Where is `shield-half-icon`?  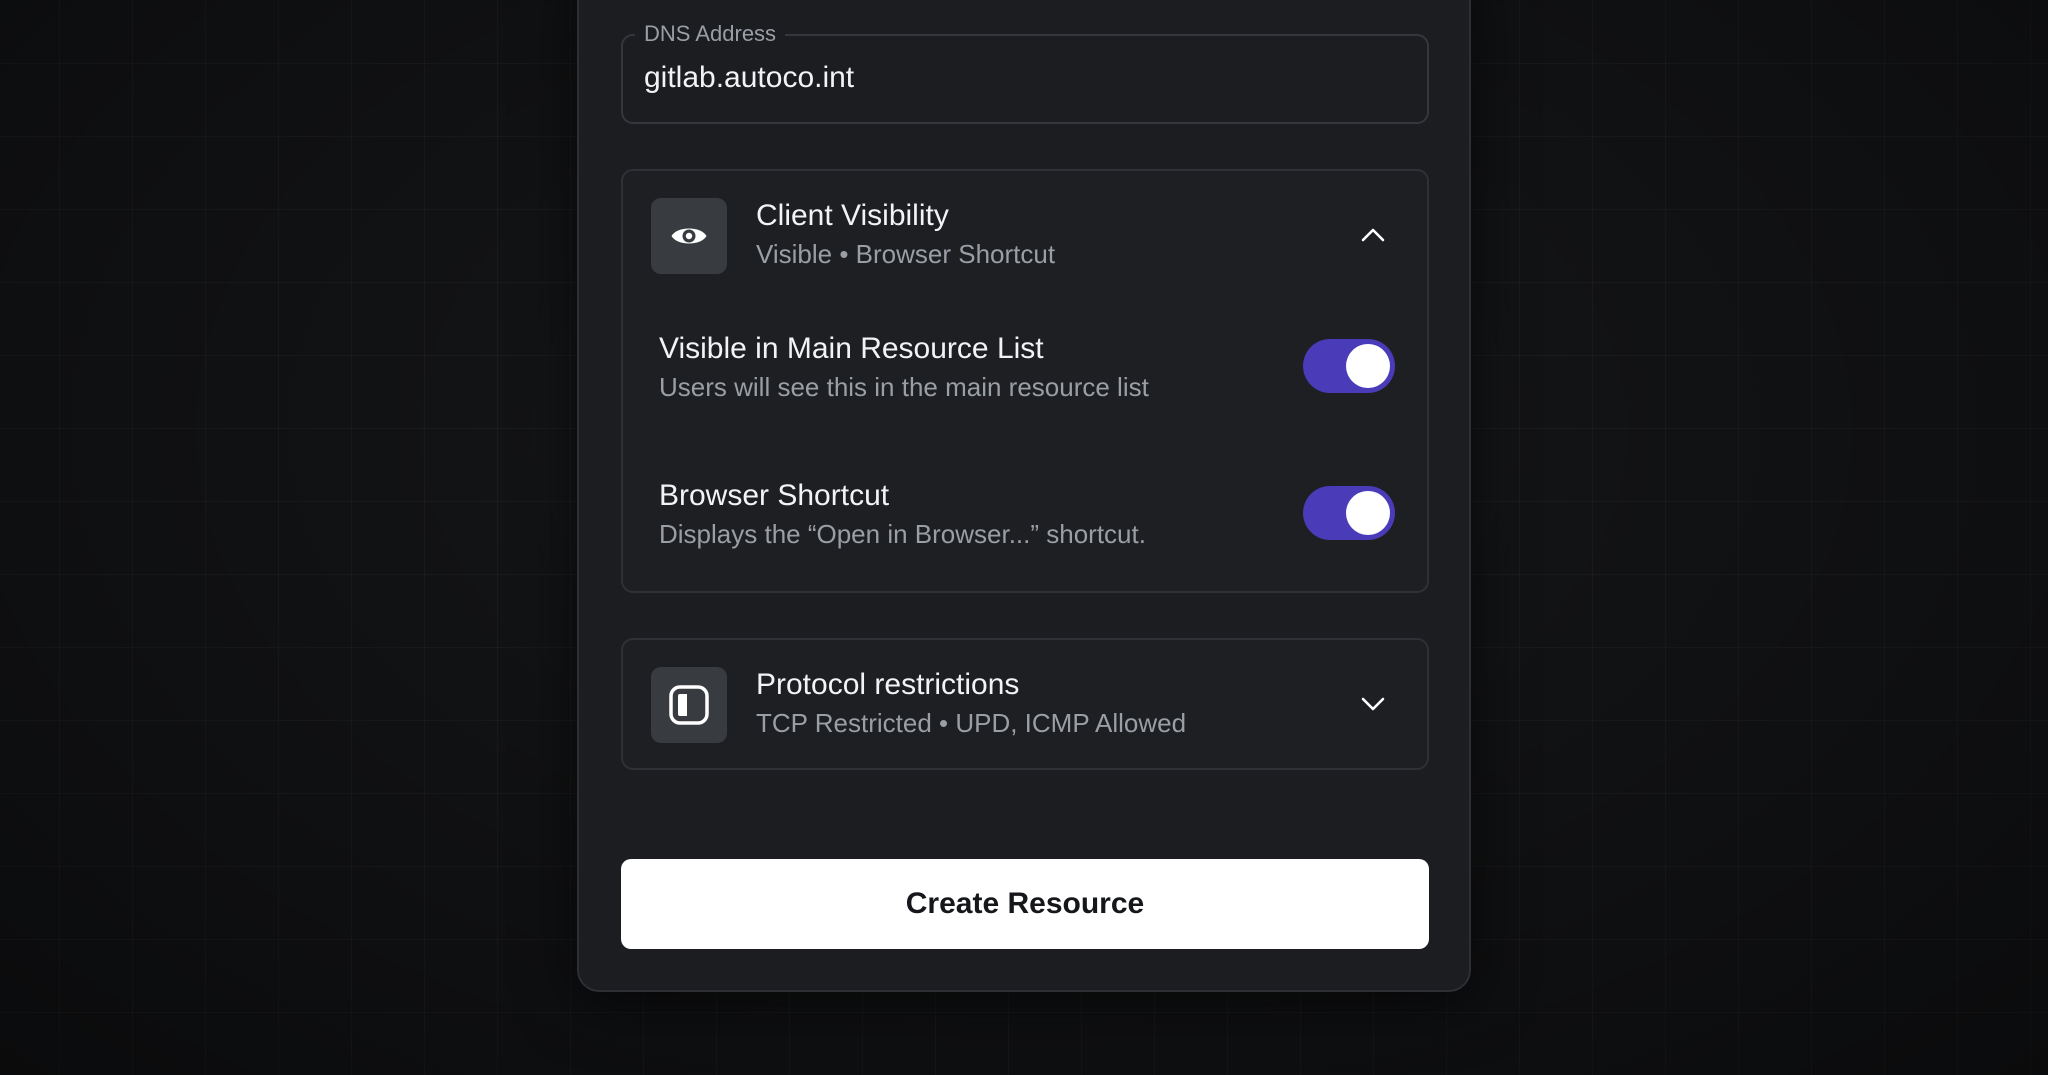 shield-half-icon is located at coordinates (689, 705).